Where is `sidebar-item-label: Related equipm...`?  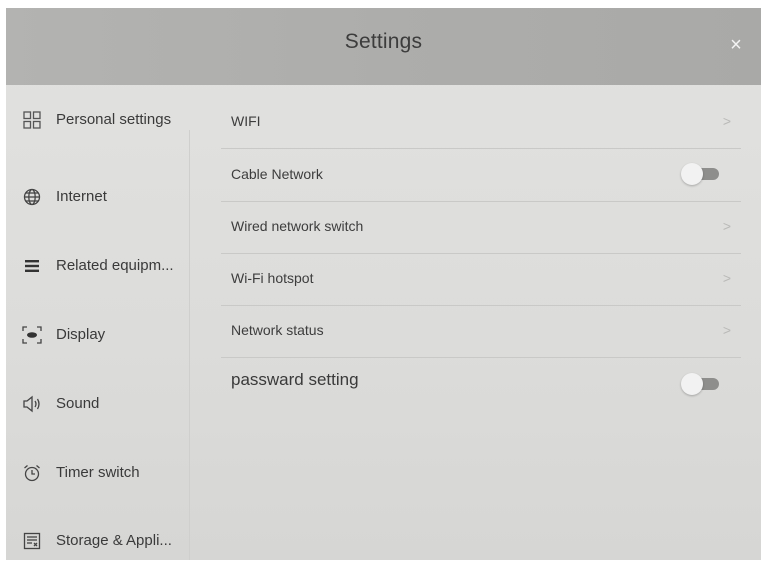 sidebar-item-label: Related equipm... is located at coordinates (115, 265).